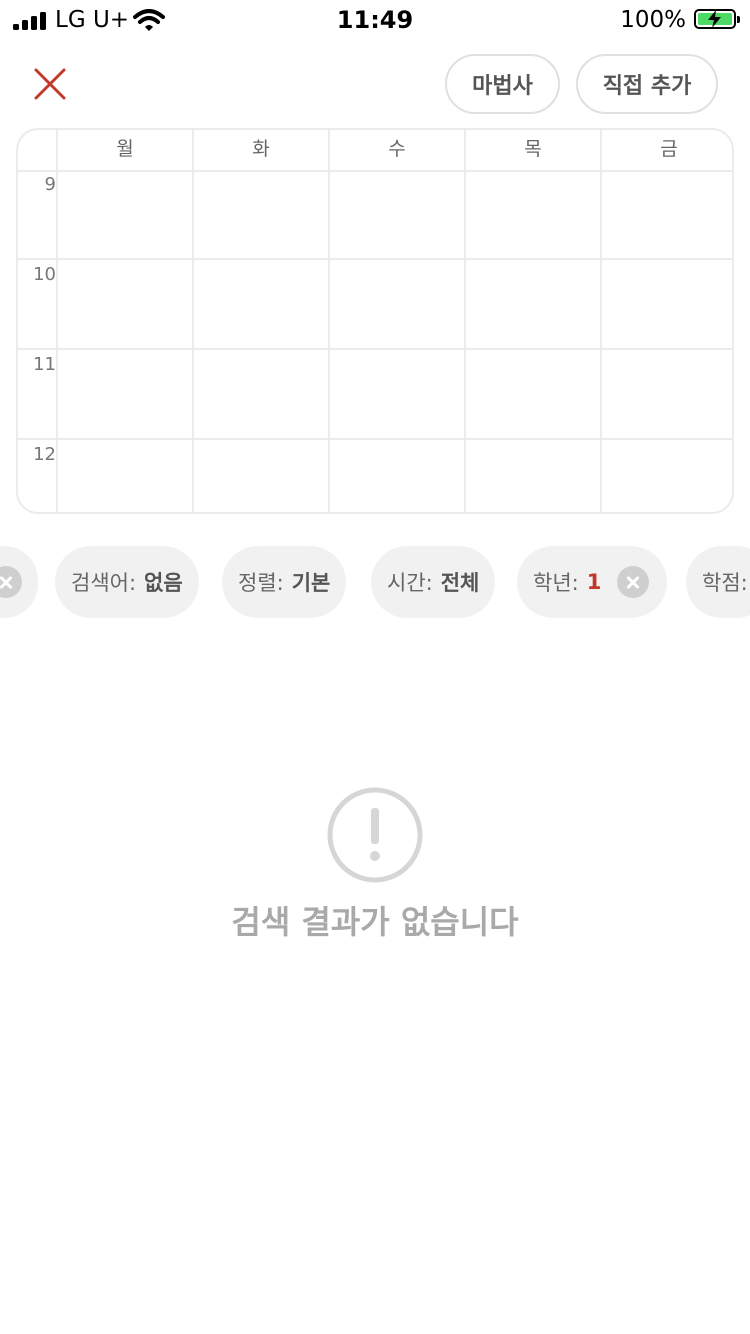  Describe the element at coordinates (163, 583) in the screenshot. I see `filter-value: 없음` at that location.